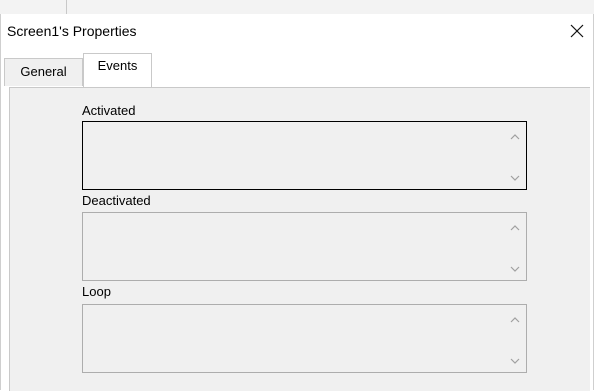 The width and height of the screenshot is (594, 391). I want to click on deactivated-label: Deactivated, so click(116, 200).